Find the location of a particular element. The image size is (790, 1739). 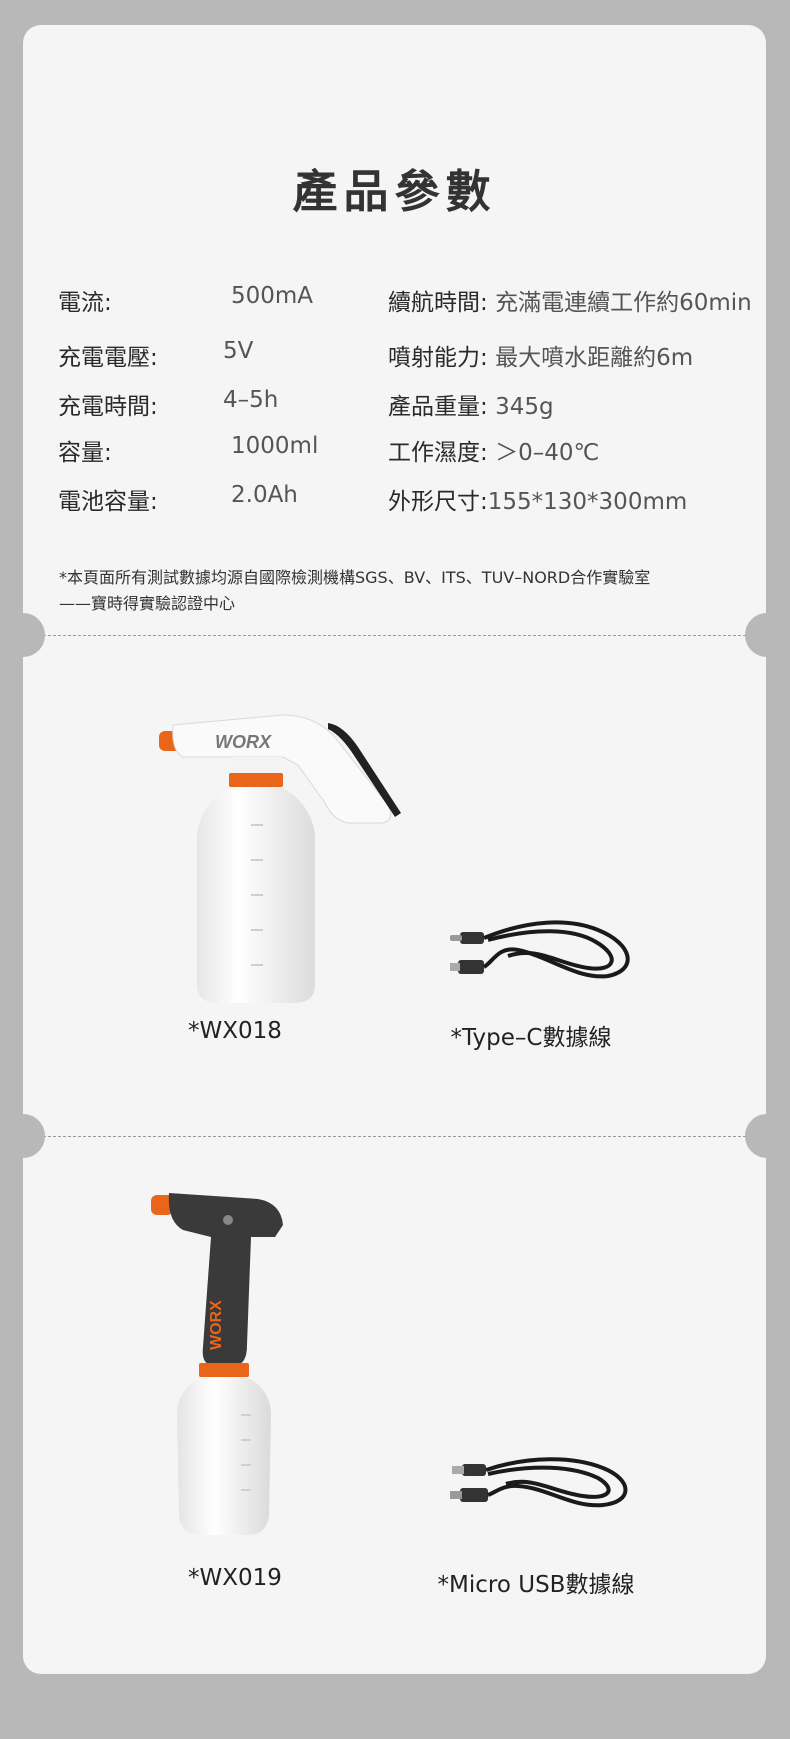

spec-capacity: 容量: is located at coordinates (85, 450).